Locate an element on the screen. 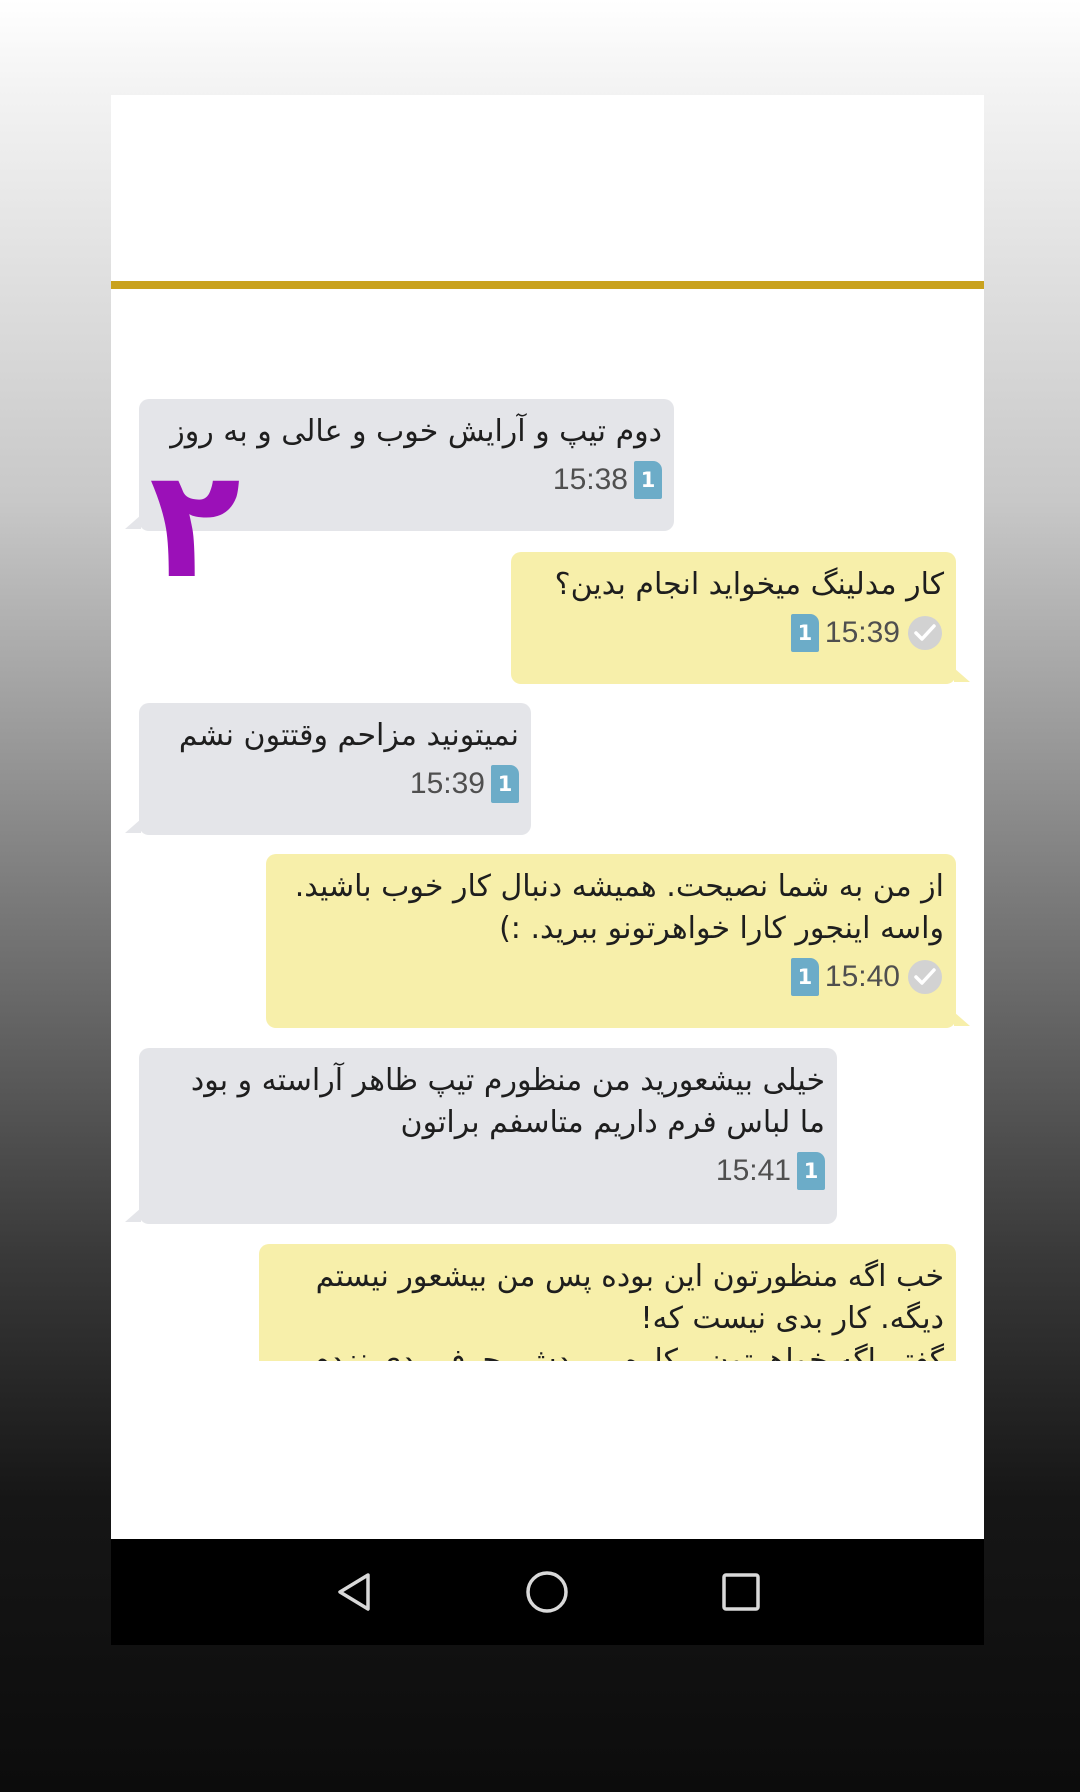 Image resolution: width=1080 pixels, height=1792 pixels. android-navigation-bar is located at coordinates (547, 1592).